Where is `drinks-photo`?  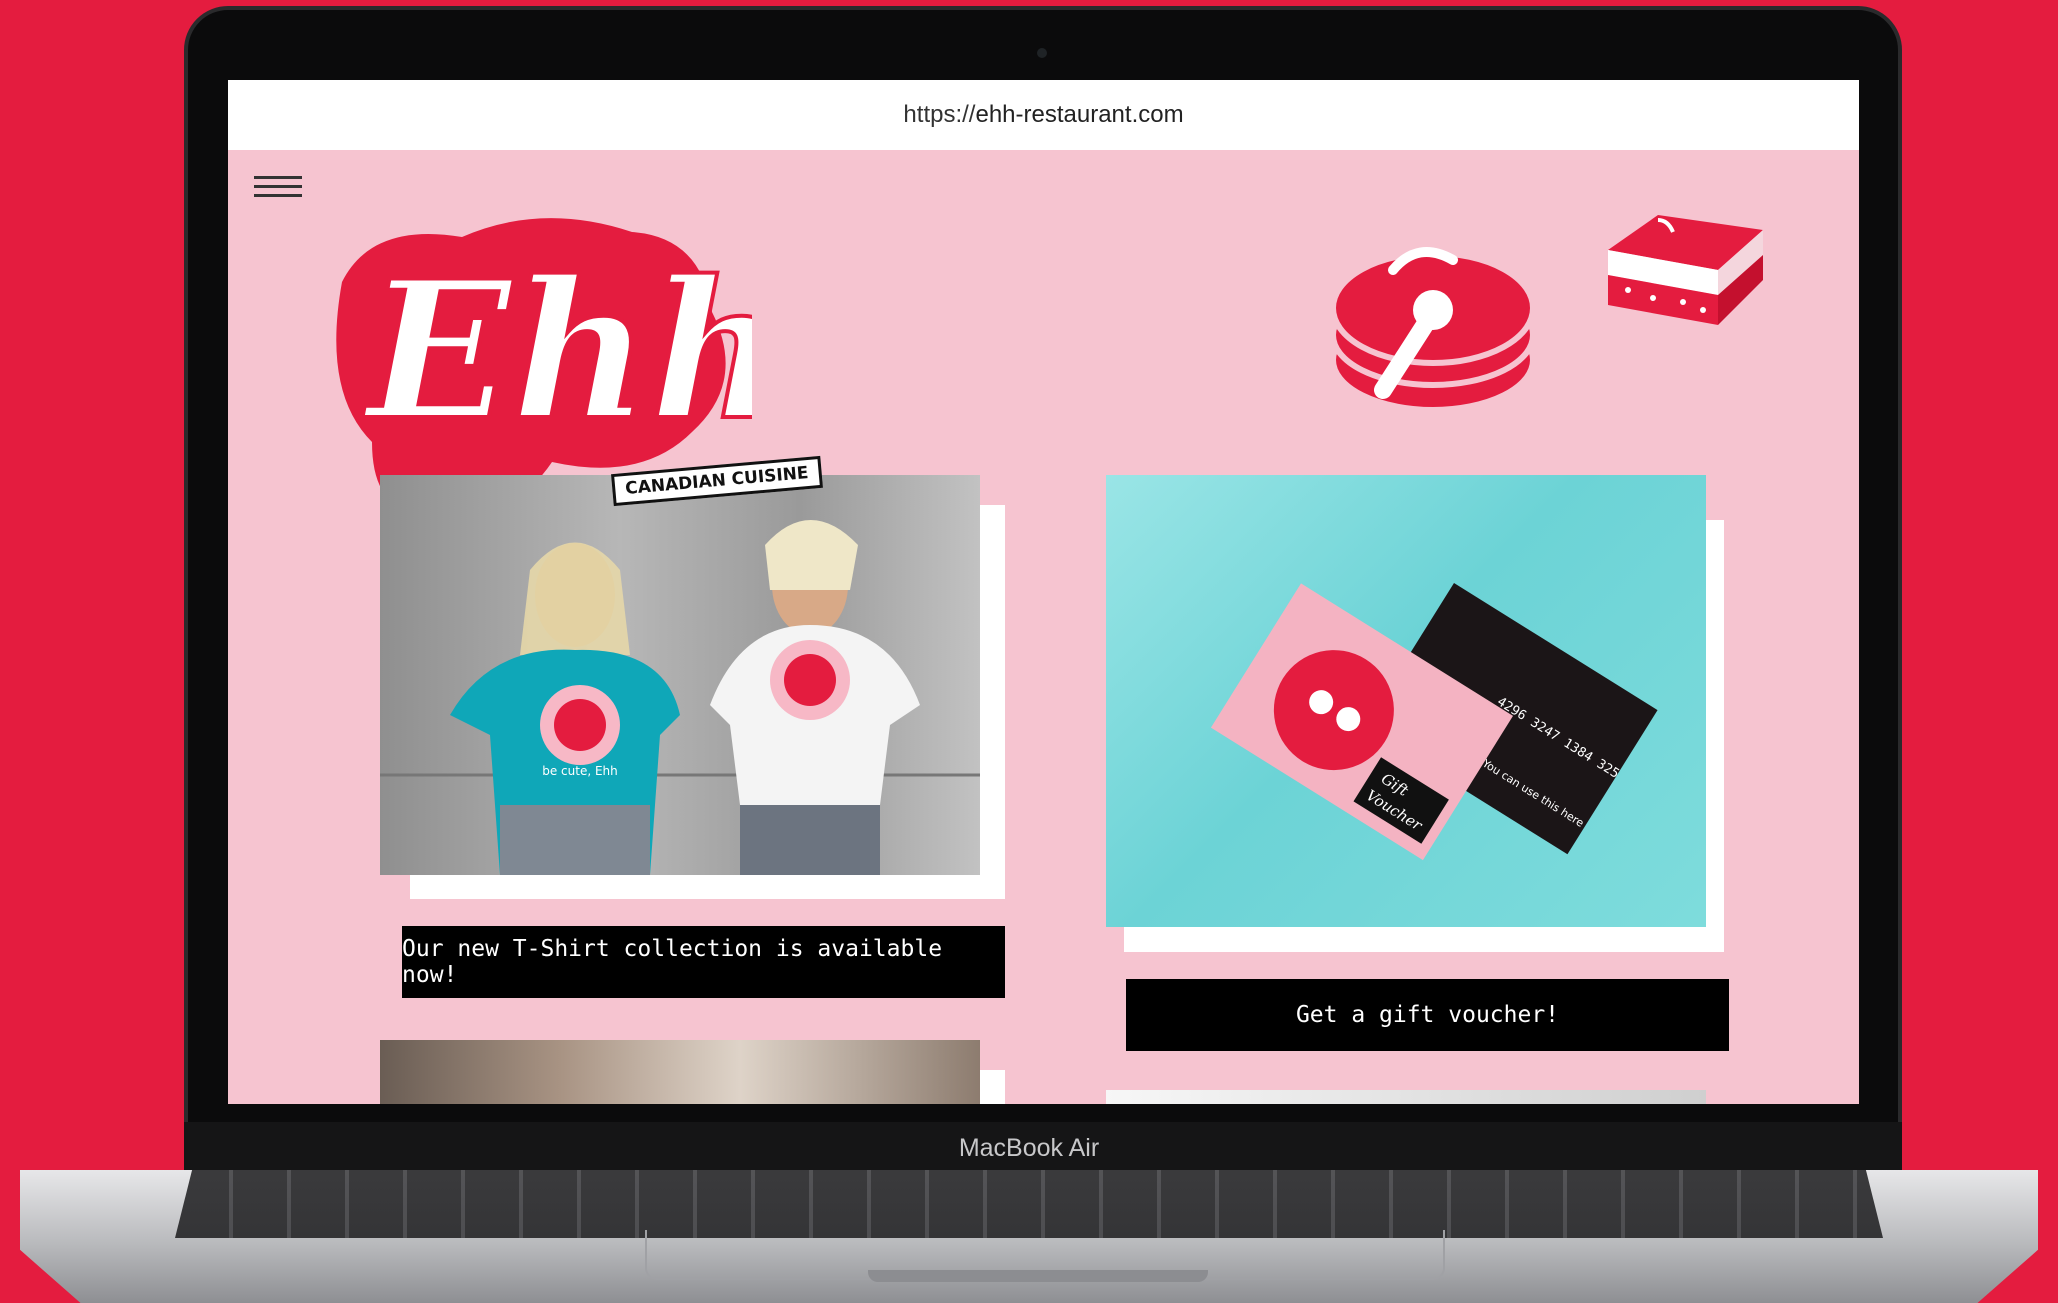
drinks-photo is located at coordinates (680, 1072).